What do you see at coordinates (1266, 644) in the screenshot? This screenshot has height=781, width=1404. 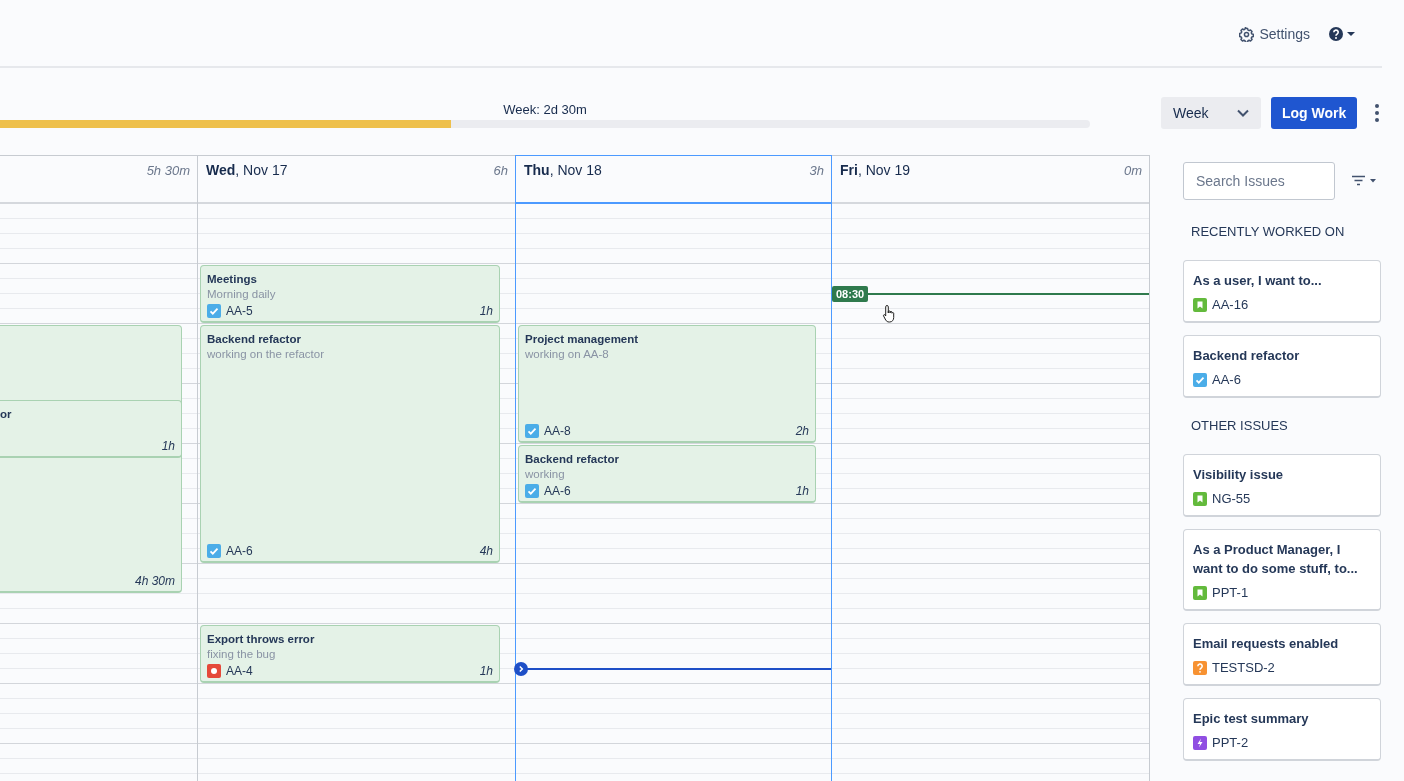 I see `issue-summary: Email requests enabled` at bounding box center [1266, 644].